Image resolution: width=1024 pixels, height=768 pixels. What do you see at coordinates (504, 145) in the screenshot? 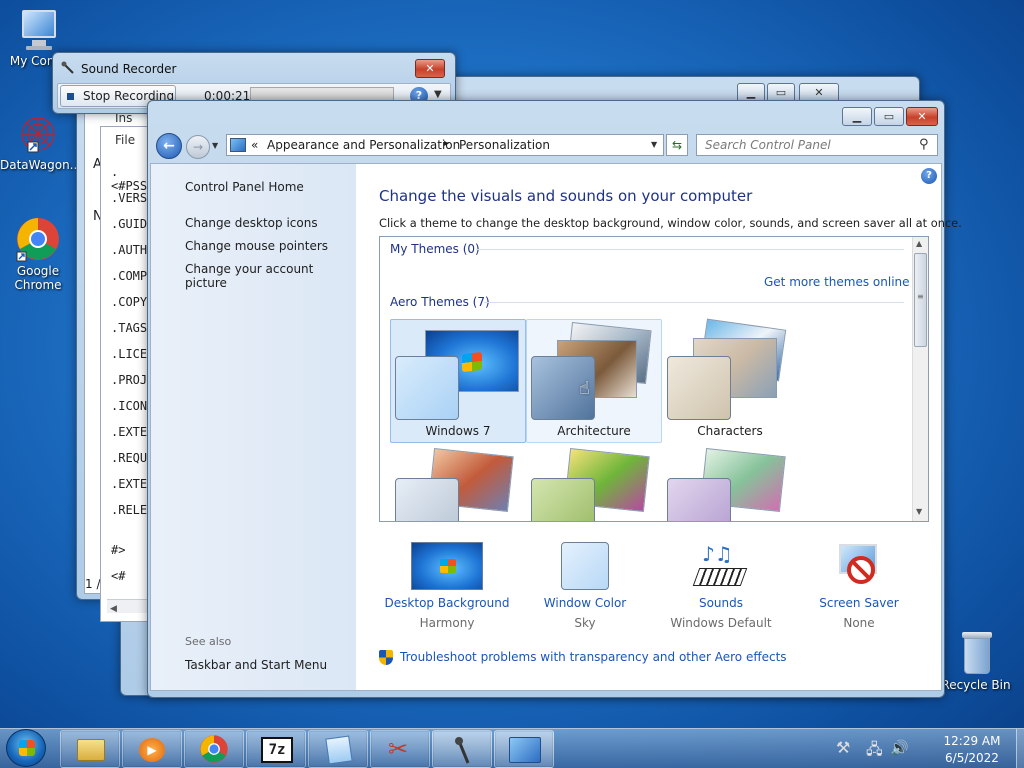
I see `breadcrumb-personalization: Personalization` at bounding box center [504, 145].